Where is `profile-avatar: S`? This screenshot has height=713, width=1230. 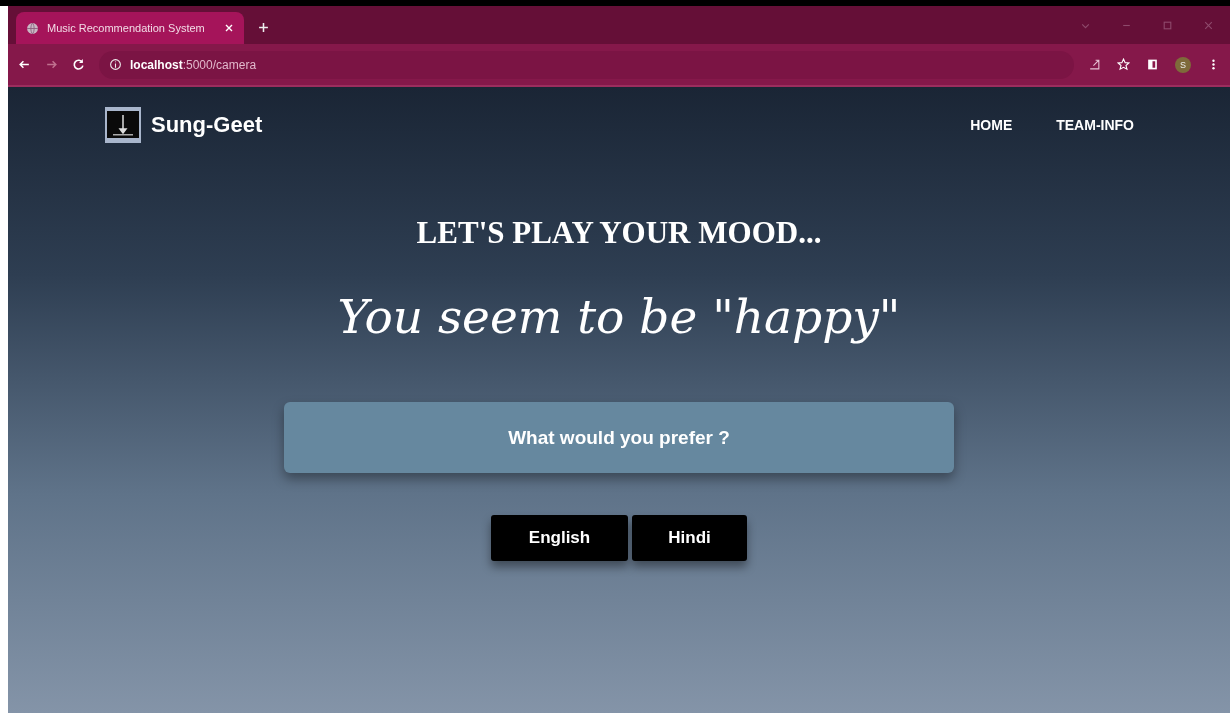 profile-avatar: S is located at coordinates (1183, 64).